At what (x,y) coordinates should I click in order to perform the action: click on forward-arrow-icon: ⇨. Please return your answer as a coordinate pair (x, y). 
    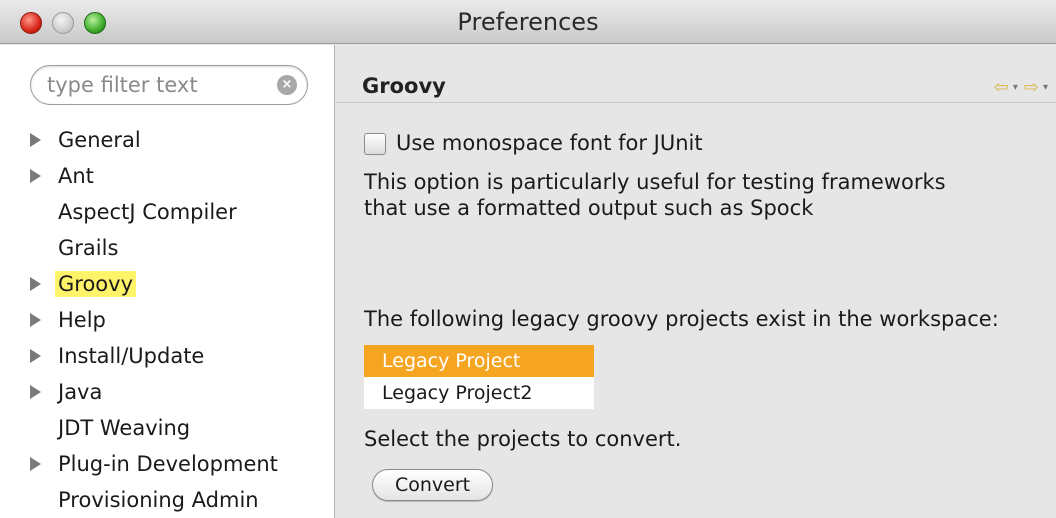
    Looking at the image, I should click on (1031, 87).